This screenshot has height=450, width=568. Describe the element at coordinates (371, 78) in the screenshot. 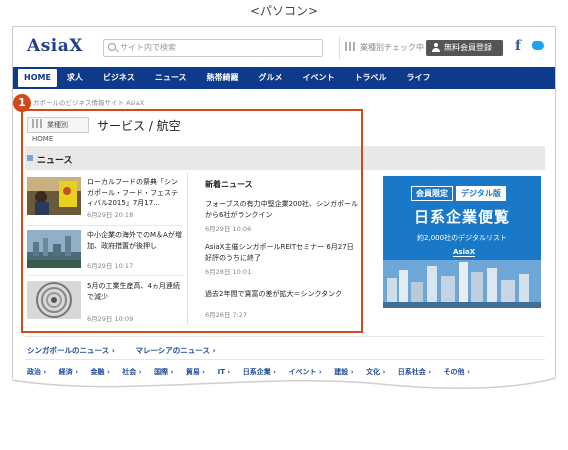

I see `nav-item-travel: トラベル` at that location.